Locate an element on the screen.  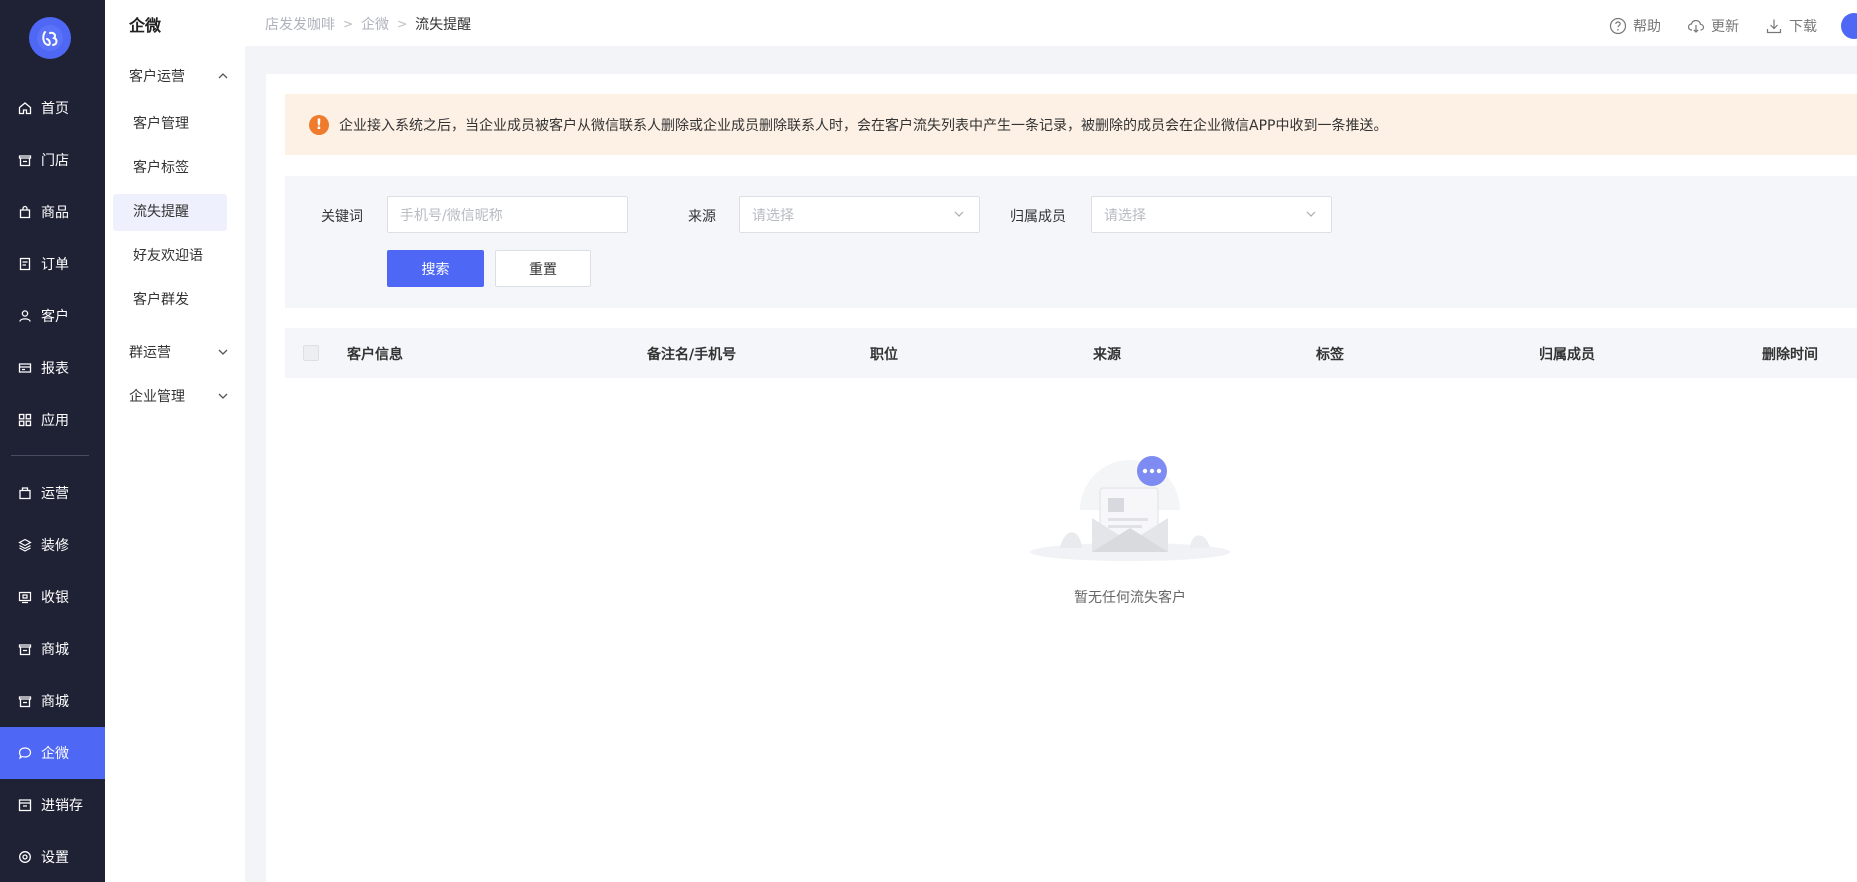
empty-state-text: 暂无任何流失客户 is located at coordinates (1130, 598).